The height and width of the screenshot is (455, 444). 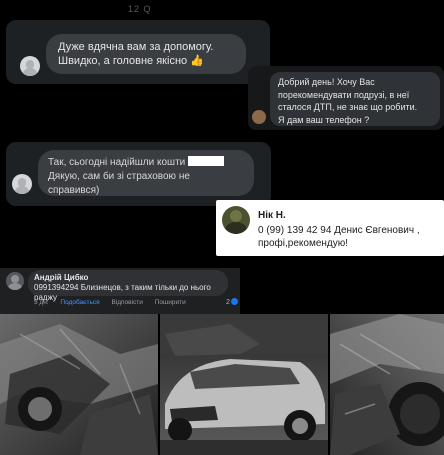 I want to click on top-timestamp: 12 Q, so click(x=140, y=9).